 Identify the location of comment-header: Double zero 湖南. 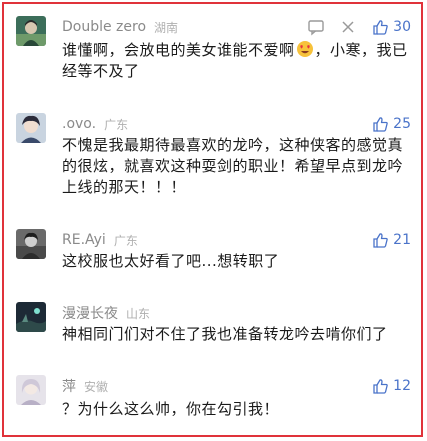
(120, 27).